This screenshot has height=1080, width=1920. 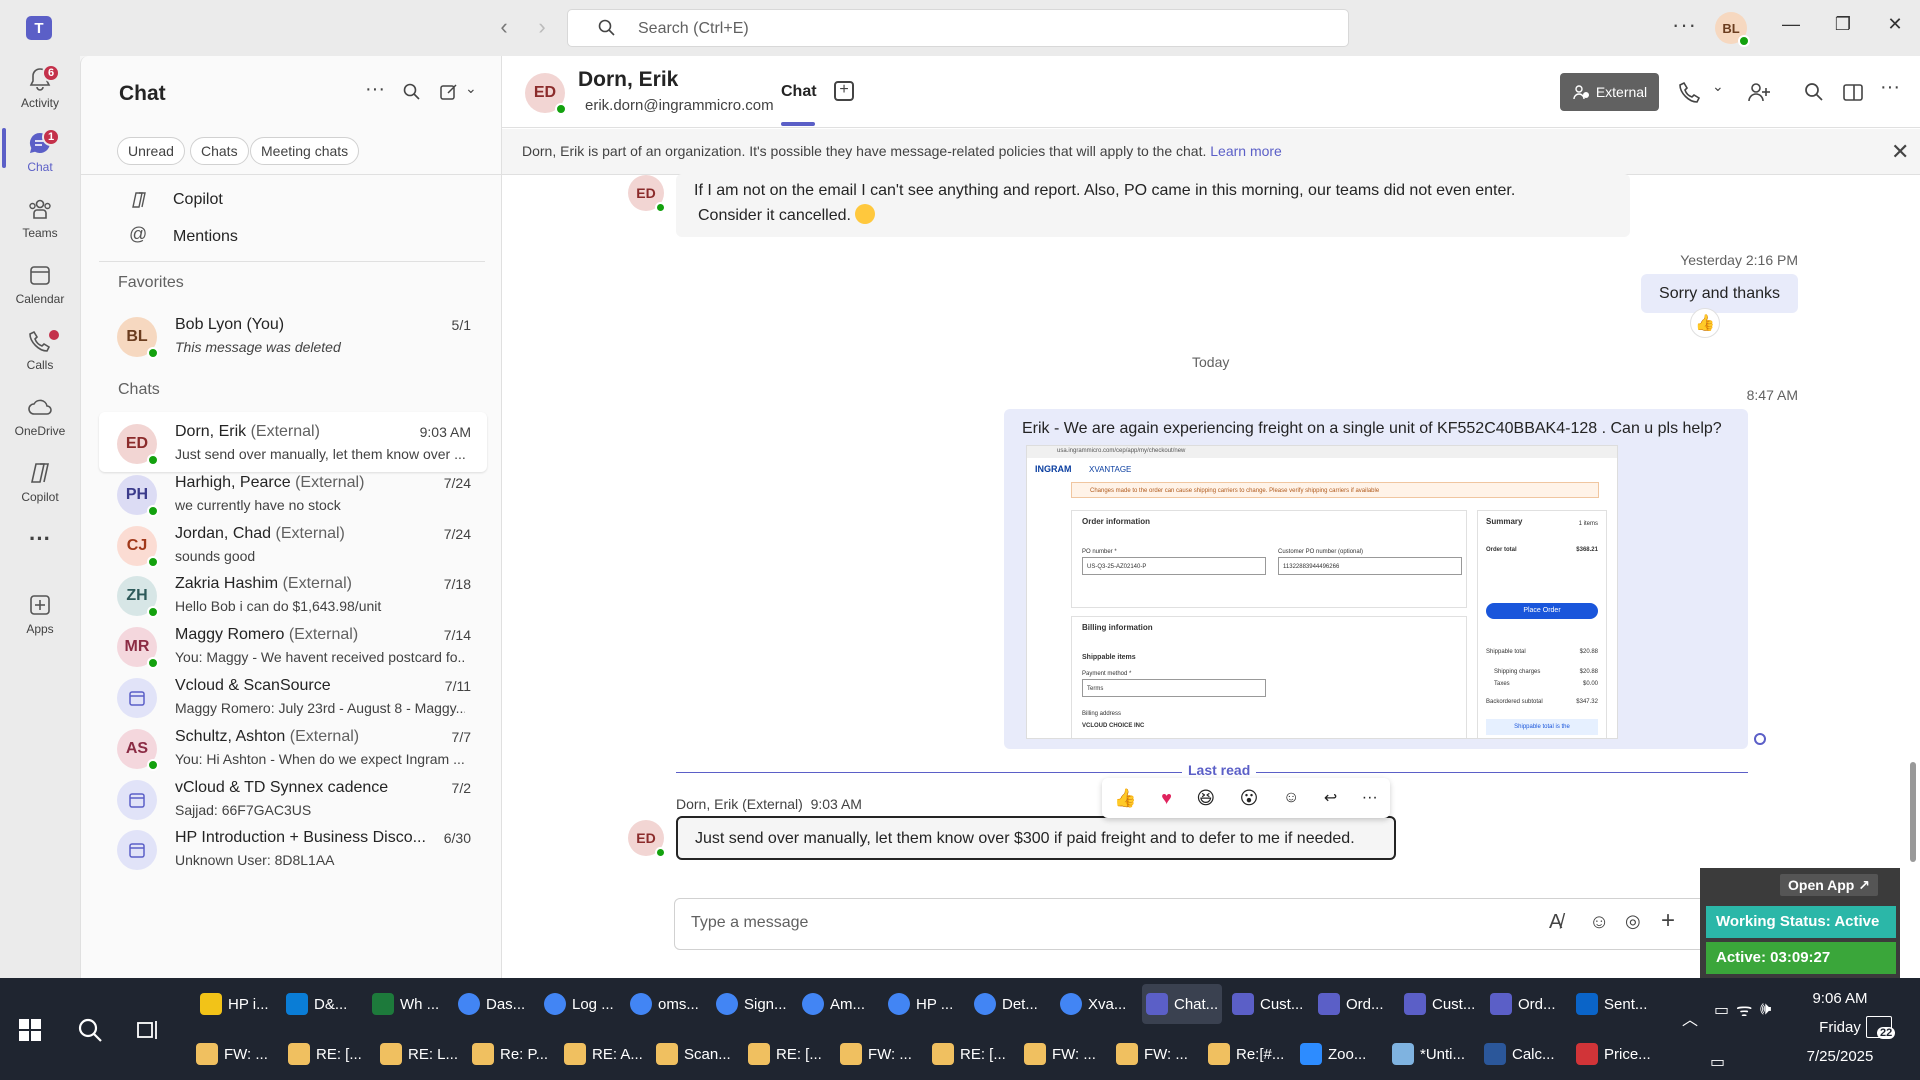 I want to click on rail-onedrive: OneDrive, so click(x=40, y=416).